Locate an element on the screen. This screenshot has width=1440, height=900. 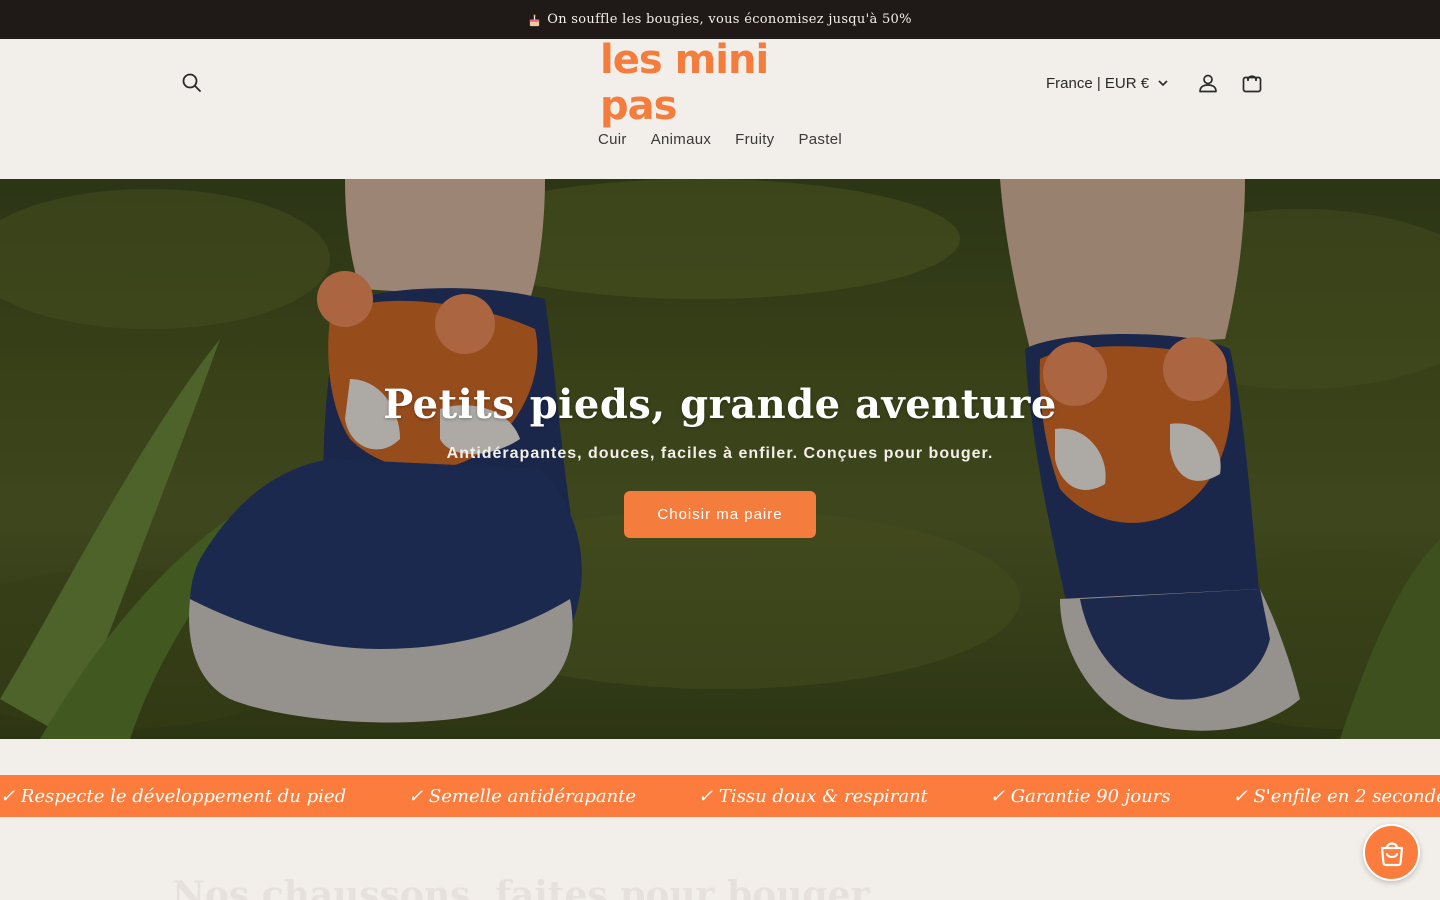
site-logo: les mini pas is located at coordinates (720, 83).